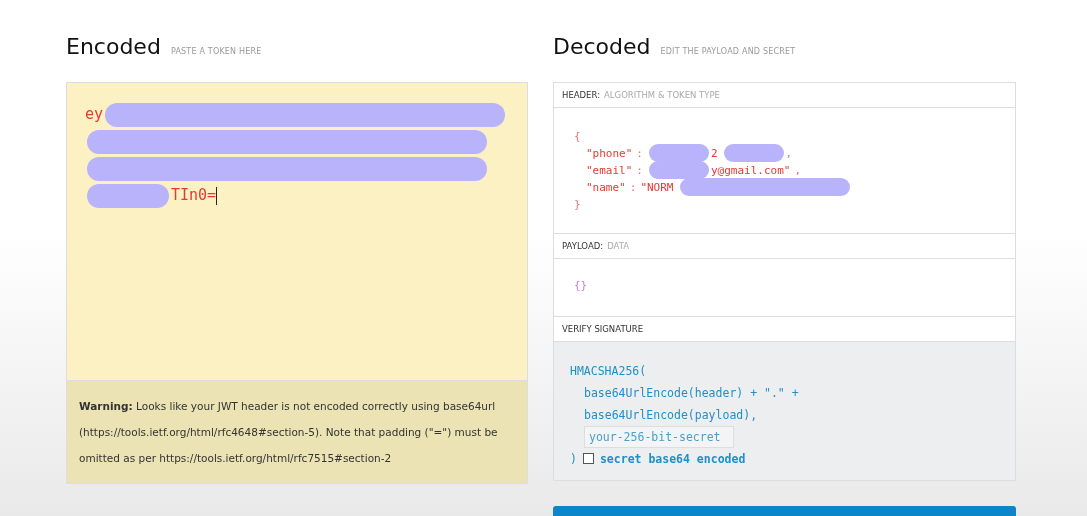  Describe the element at coordinates (659, 436) in the screenshot. I see `secret-input: your-256-bit-secret` at that location.